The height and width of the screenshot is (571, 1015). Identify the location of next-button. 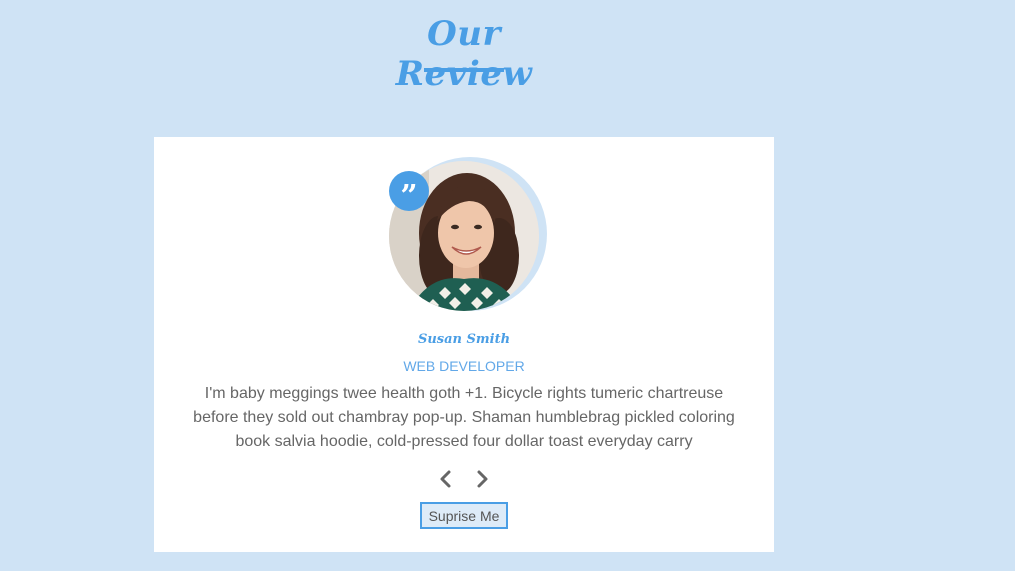
(482, 479).